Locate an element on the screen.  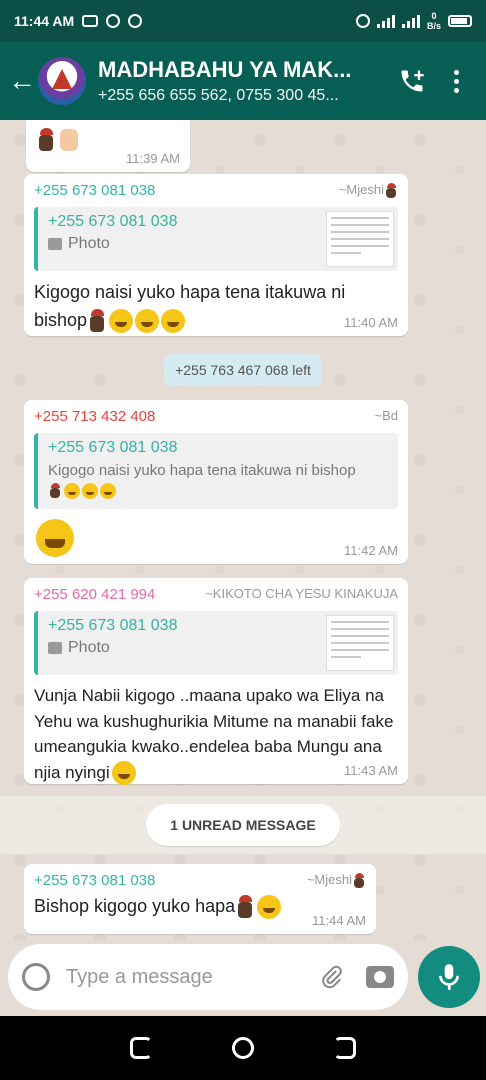
microphone-icon is located at coordinates (449, 977).